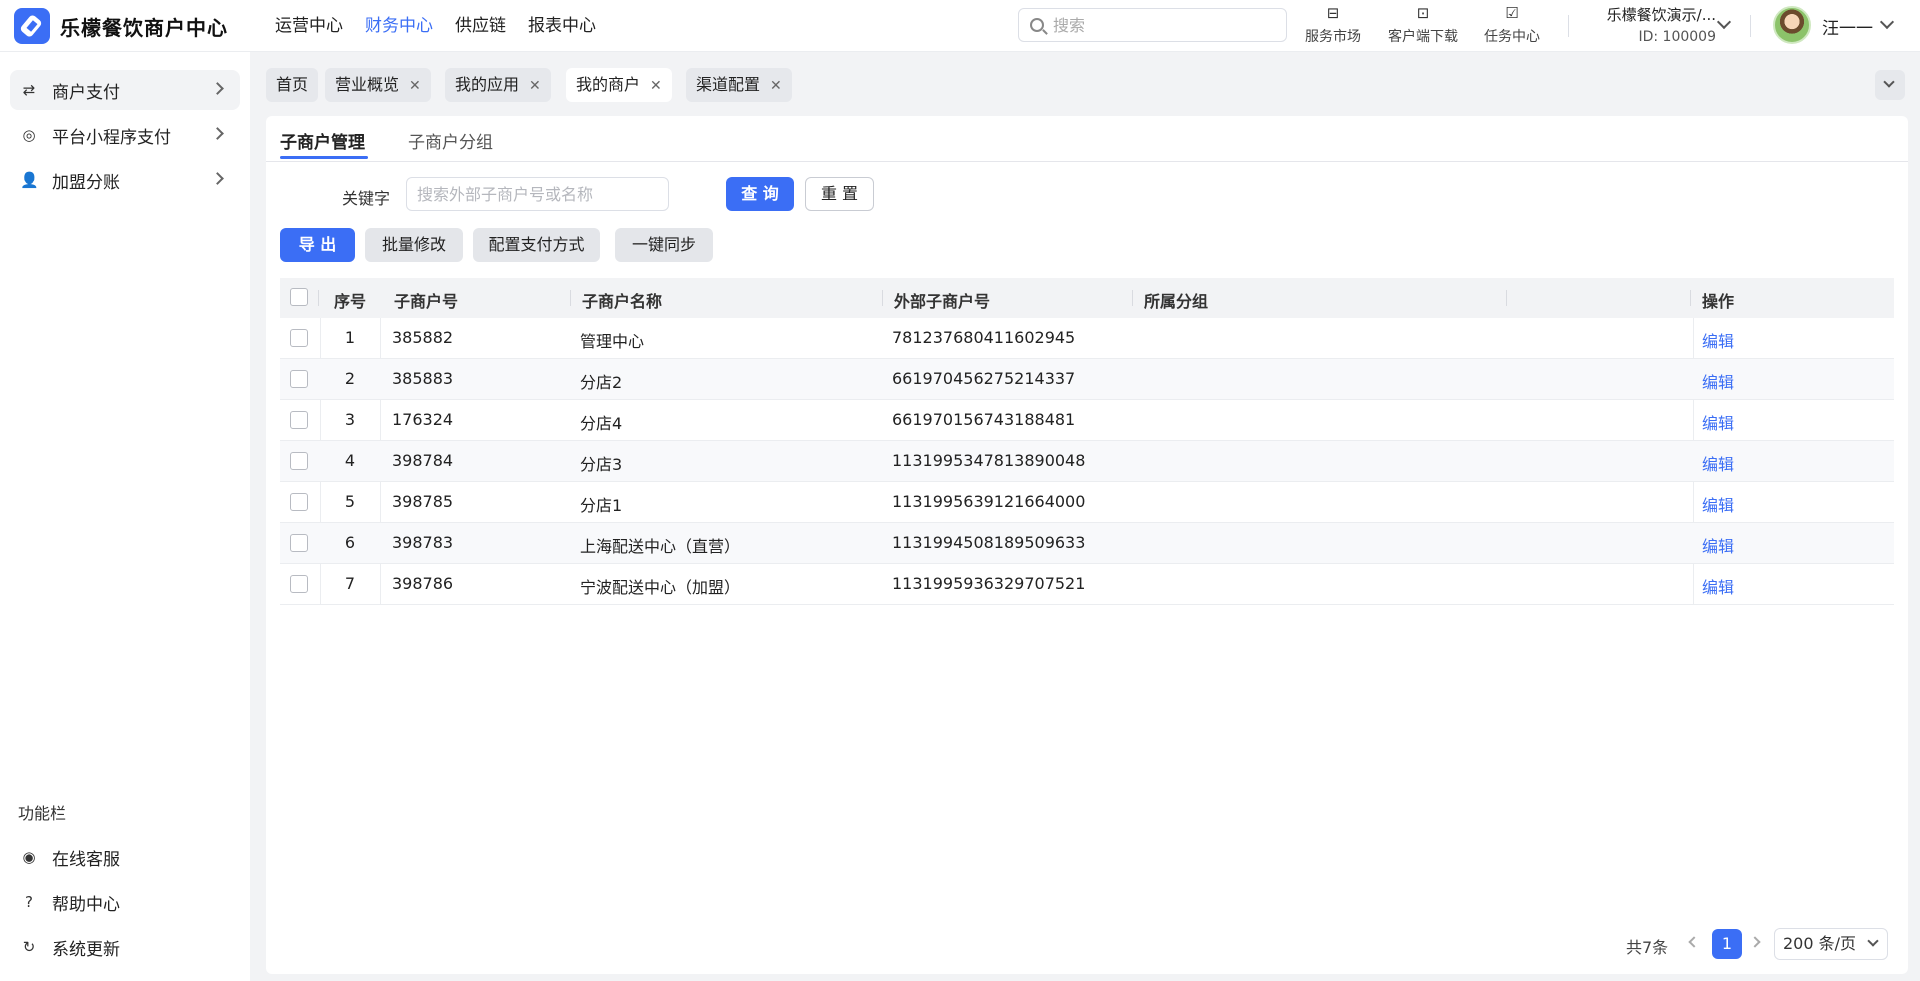  Describe the element at coordinates (217, 178) in the screenshot. I see `chevron-right-icon` at that location.